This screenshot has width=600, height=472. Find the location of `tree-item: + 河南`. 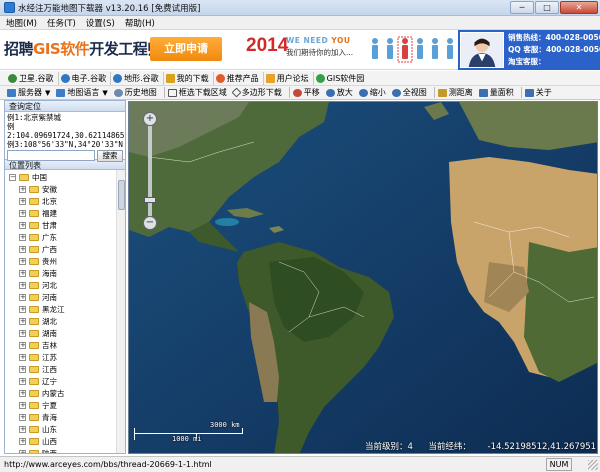

tree-item: + 河南 is located at coordinates (61, 297).